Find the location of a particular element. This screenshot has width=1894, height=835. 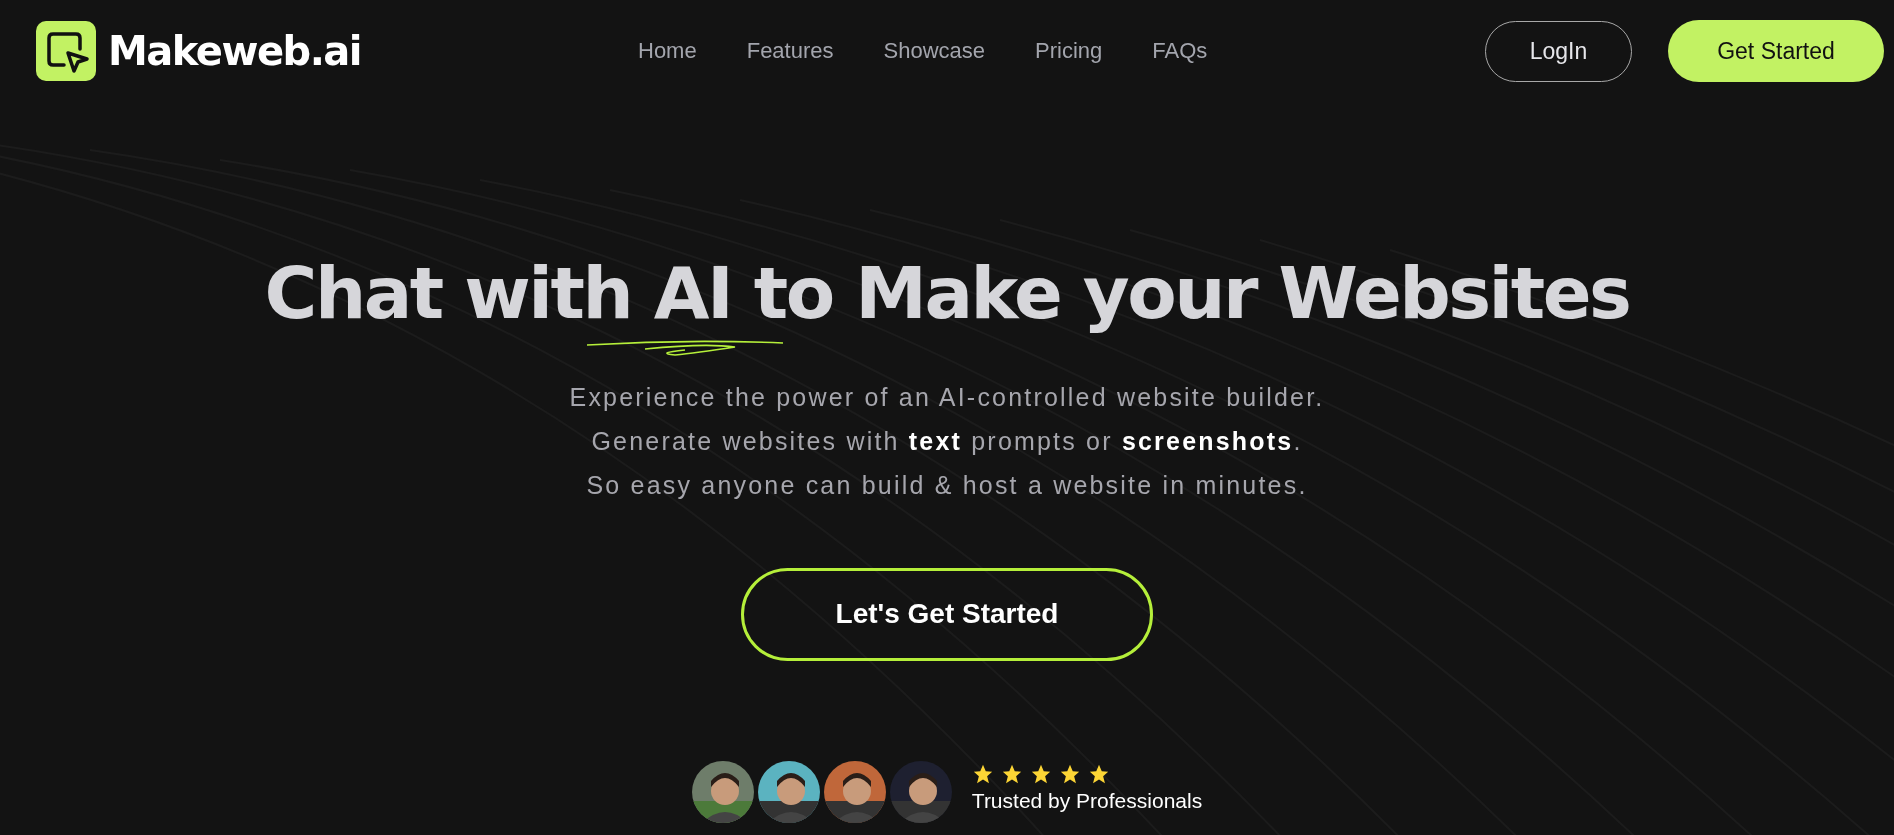

get-started-button: Get Started is located at coordinates (1776, 51).